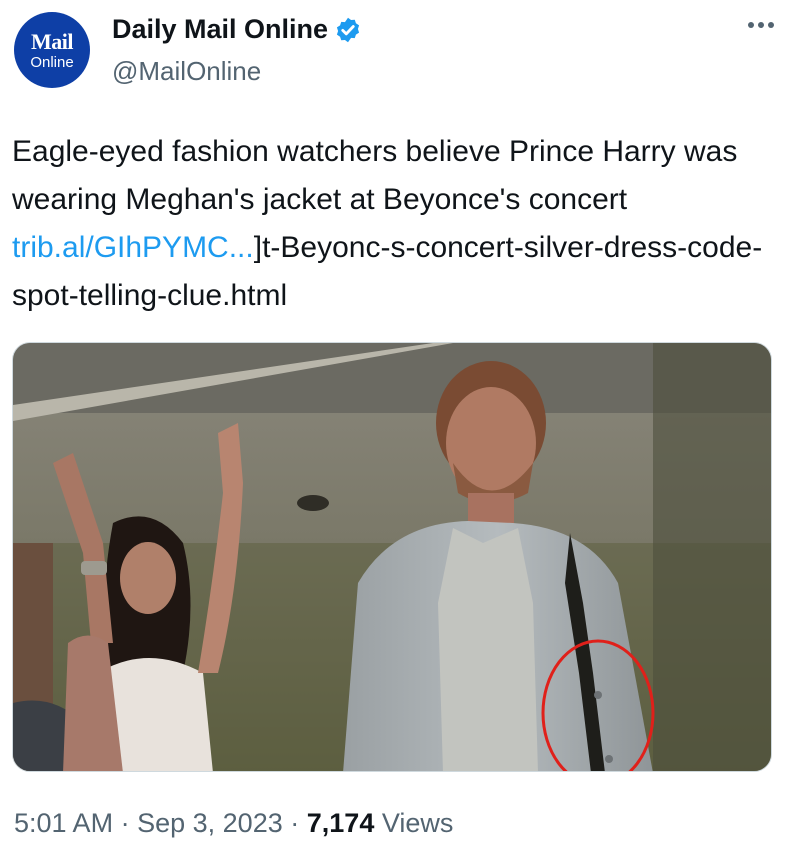 This screenshot has height=861, width=800. Describe the element at coordinates (418, 823) in the screenshot. I see `views-label: Views` at that location.